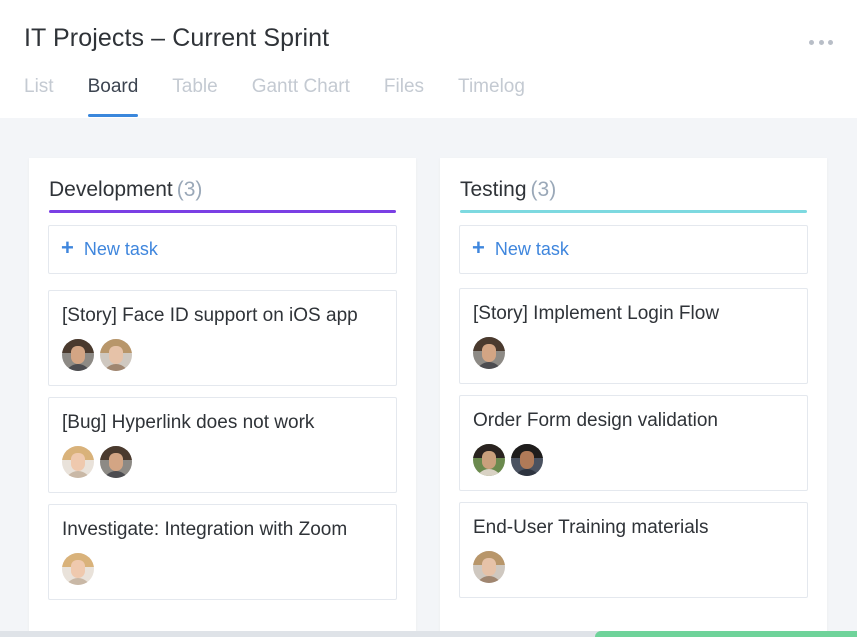  Describe the element at coordinates (112, 97) in the screenshot. I see `tab-board: Board` at that location.